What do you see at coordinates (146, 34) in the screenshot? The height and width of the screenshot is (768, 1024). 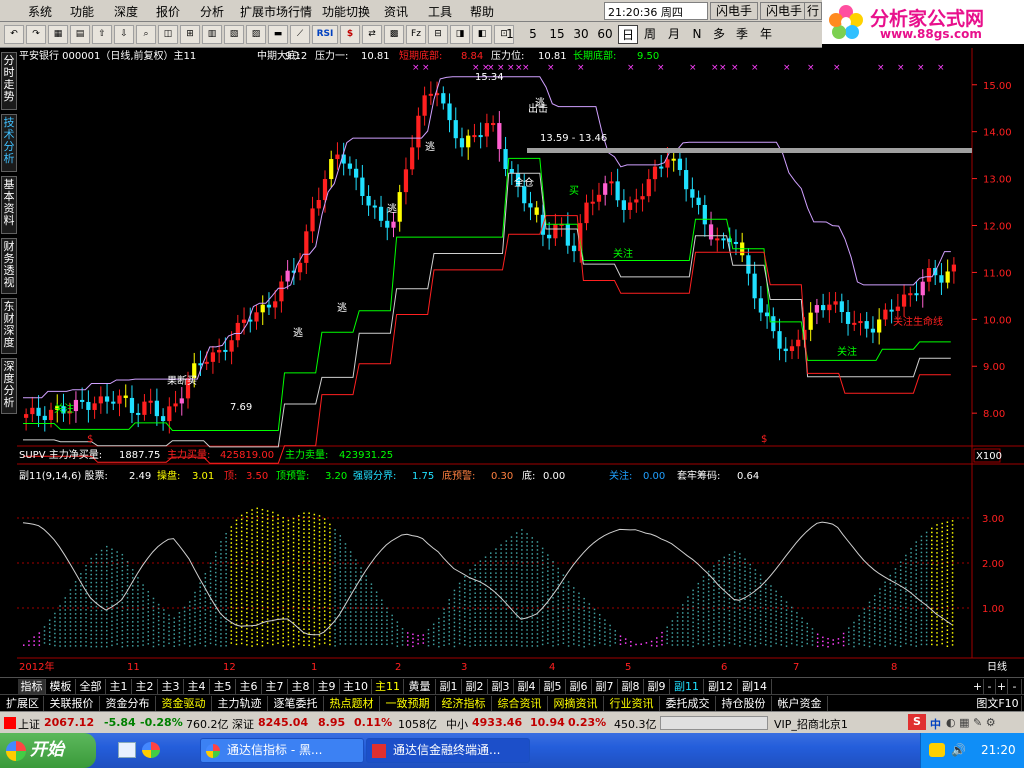 I see `search-icon: ⌕` at bounding box center [146, 34].